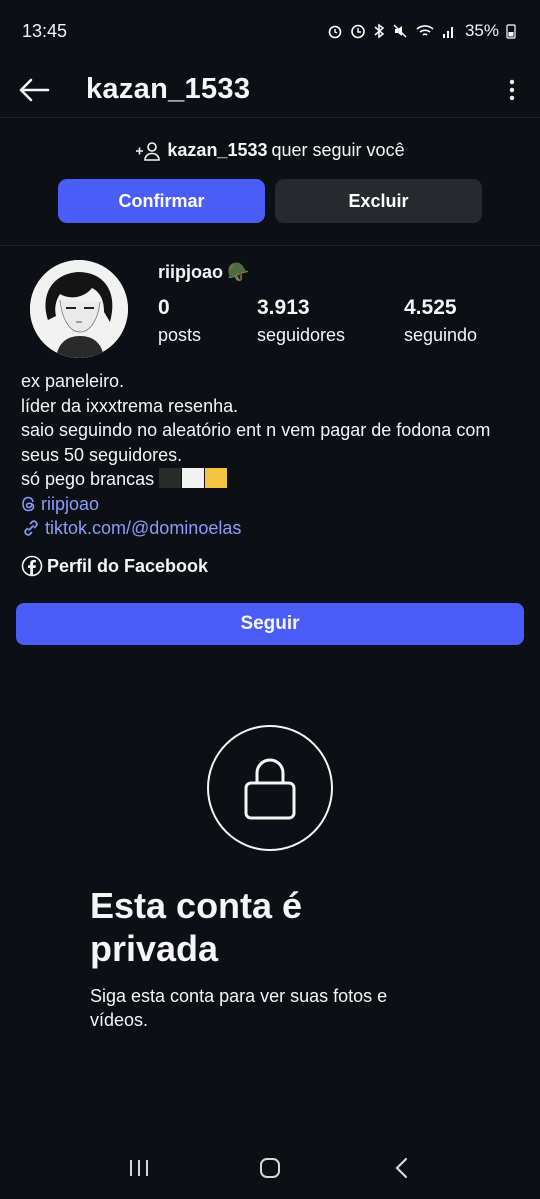 The width and height of the screenshot is (540, 1199). I want to click on stat-following: 4.525 seguindo, so click(440, 321).